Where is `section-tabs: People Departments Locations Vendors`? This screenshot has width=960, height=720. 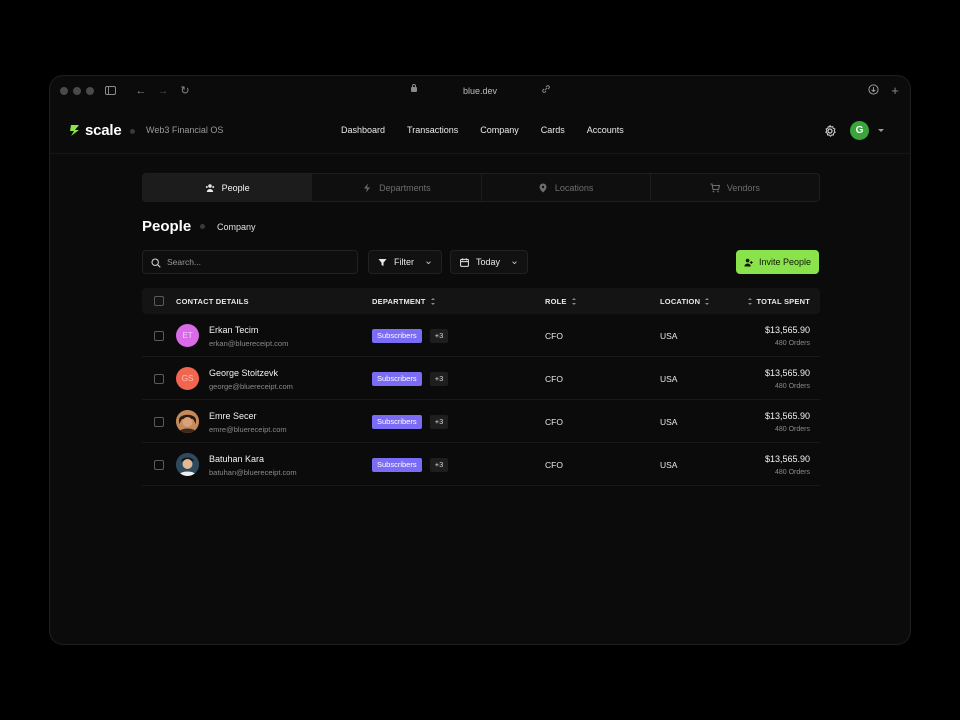 section-tabs: People Departments Locations Vendors is located at coordinates (481, 187).